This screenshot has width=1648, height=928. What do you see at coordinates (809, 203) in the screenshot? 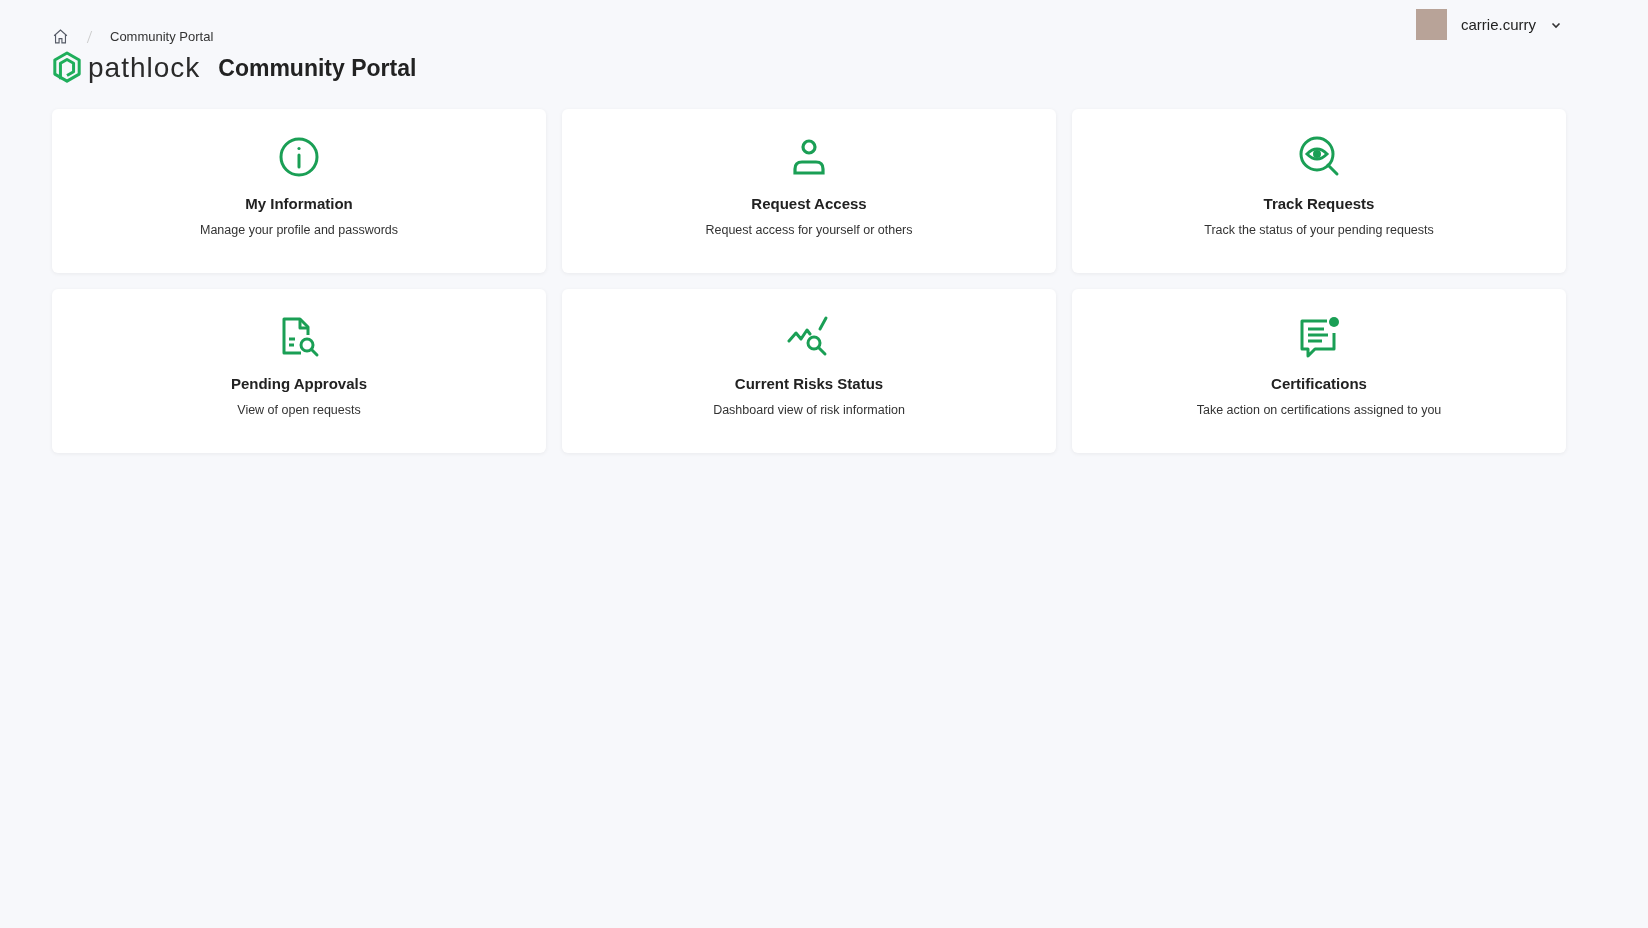
I see `card-title: Request Access` at bounding box center [809, 203].